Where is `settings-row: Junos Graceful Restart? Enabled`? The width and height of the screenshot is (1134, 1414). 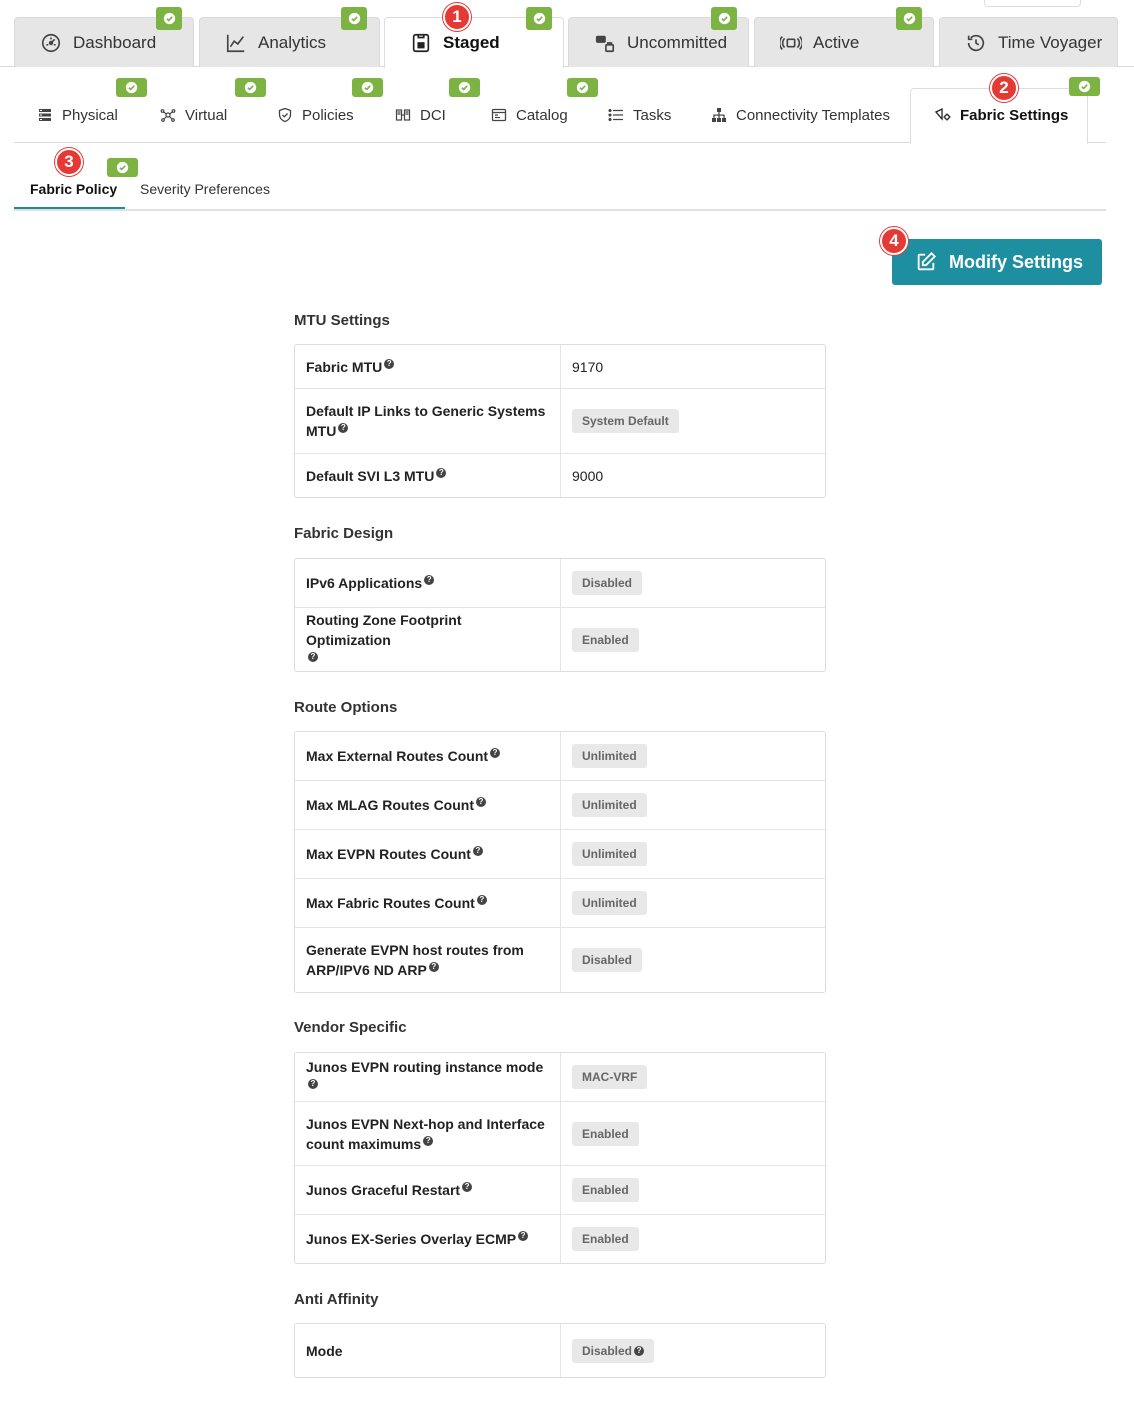 settings-row: Junos Graceful Restart? Enabled is located at coordinates (560, 1190).